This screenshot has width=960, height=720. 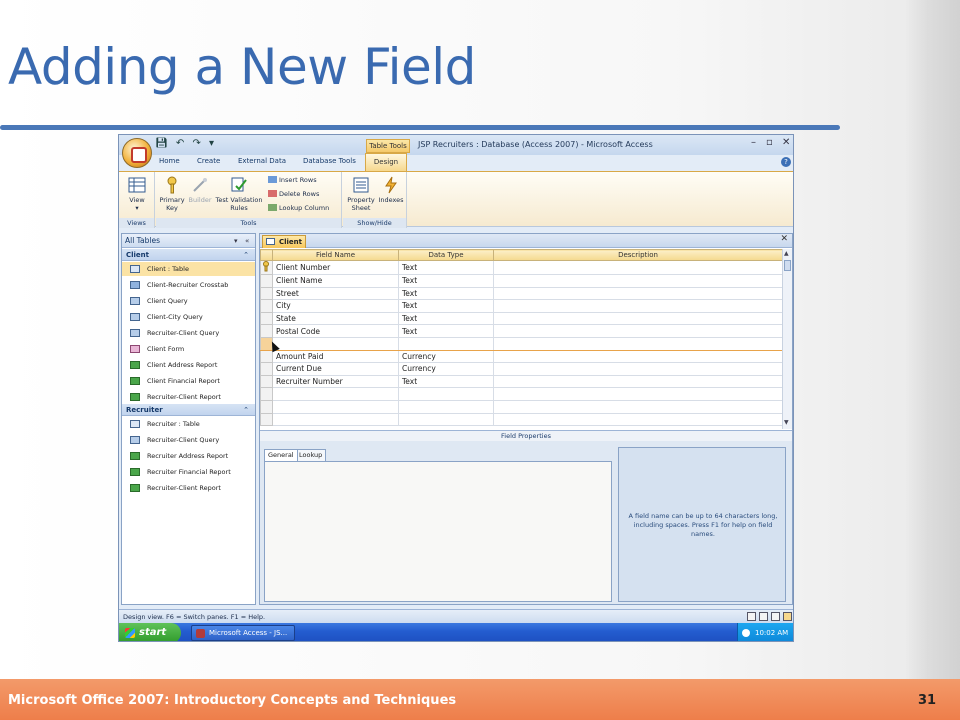 What do you see at coordinates (188, 301) in the screenshot?
I see `nav-item-client-query: Client Query` at bounding box center [188, 301].